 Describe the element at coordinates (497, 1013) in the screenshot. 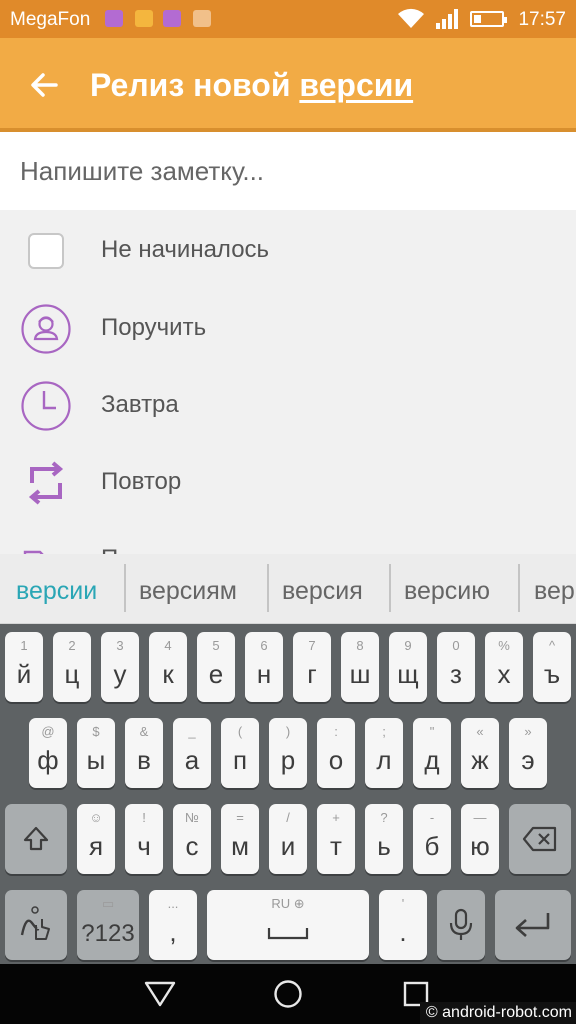

I see `watermark: © android-robot.com` at that location.